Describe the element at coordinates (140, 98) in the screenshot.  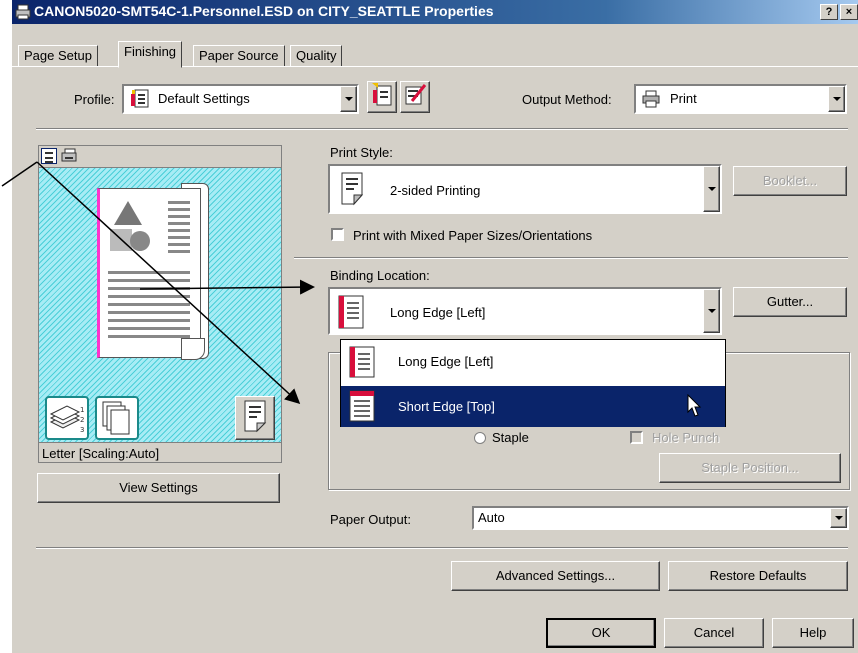
I see `profile-icon` at that location.